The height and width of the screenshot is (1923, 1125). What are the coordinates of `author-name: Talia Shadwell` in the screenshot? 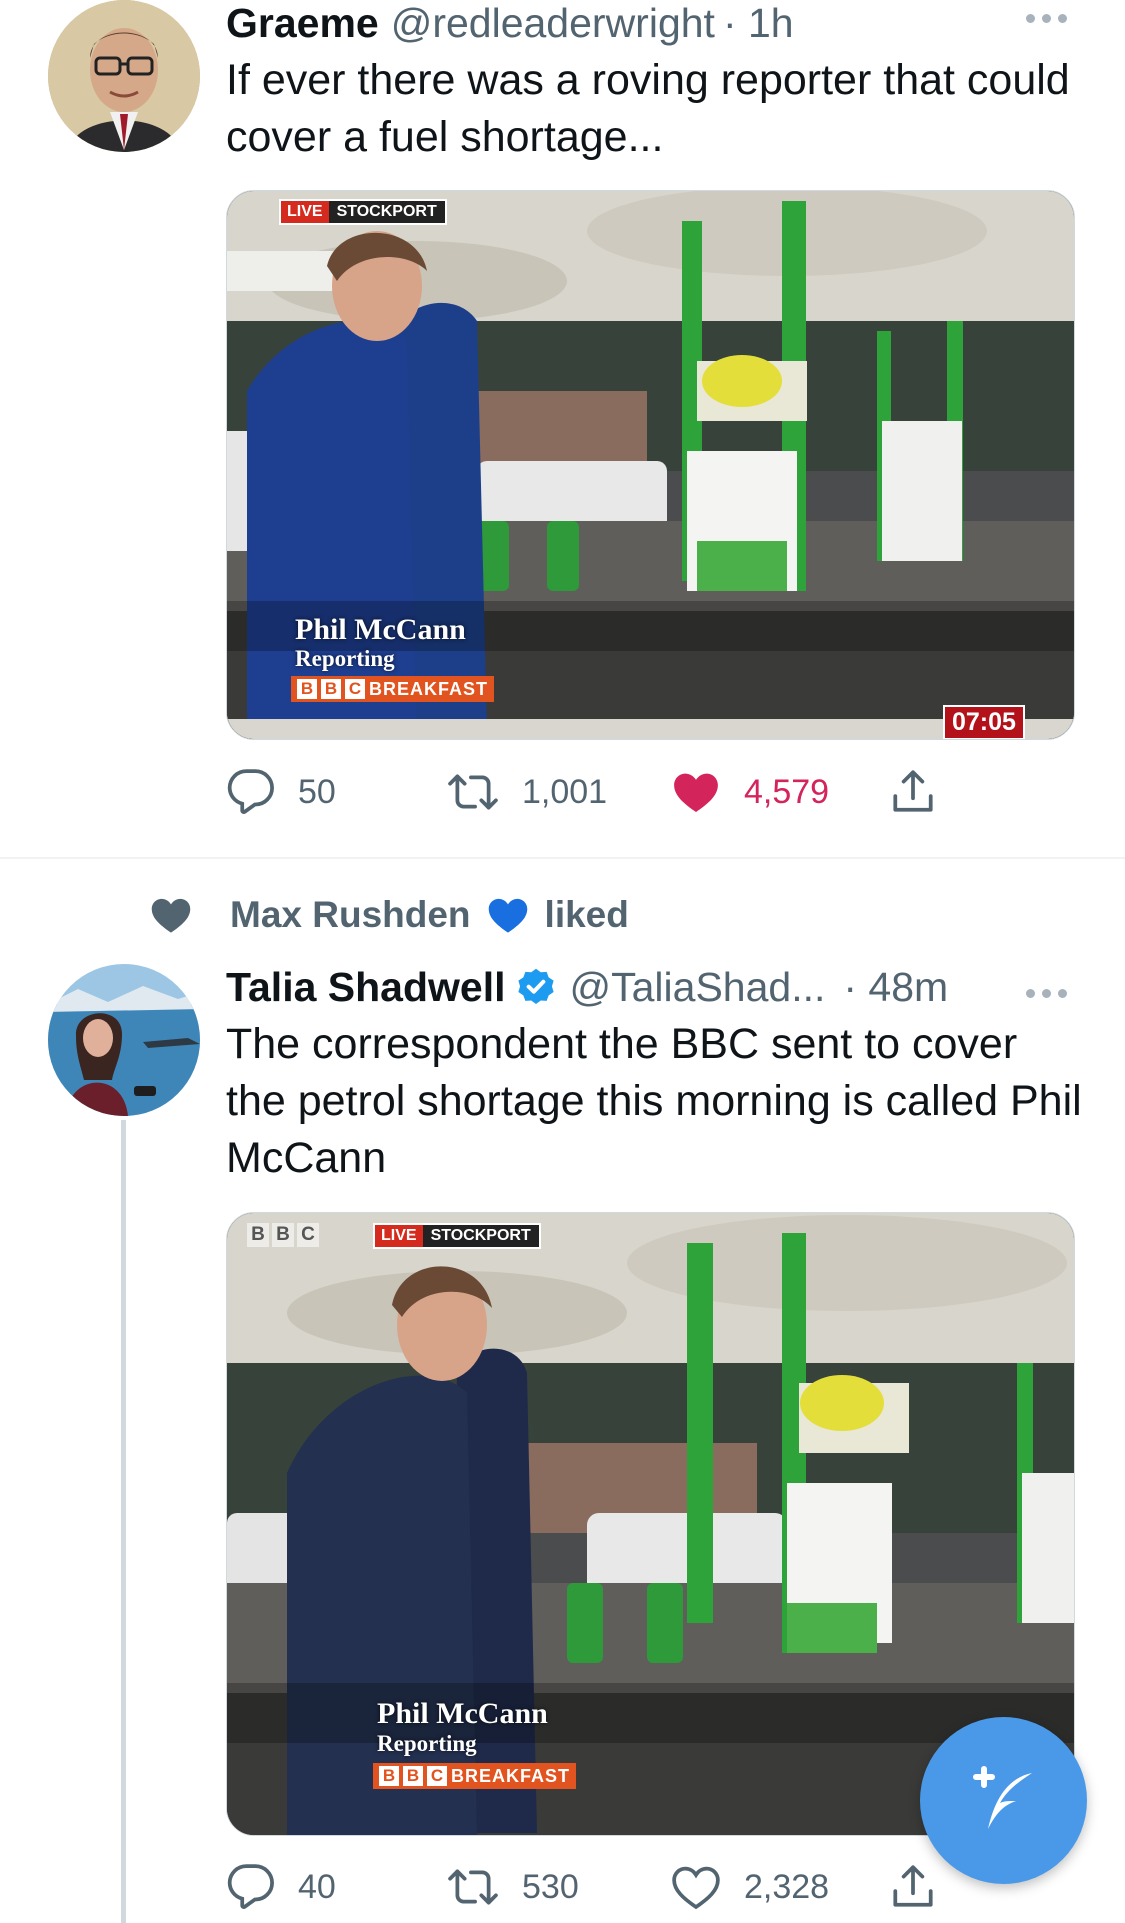 It's located at (366, 987).